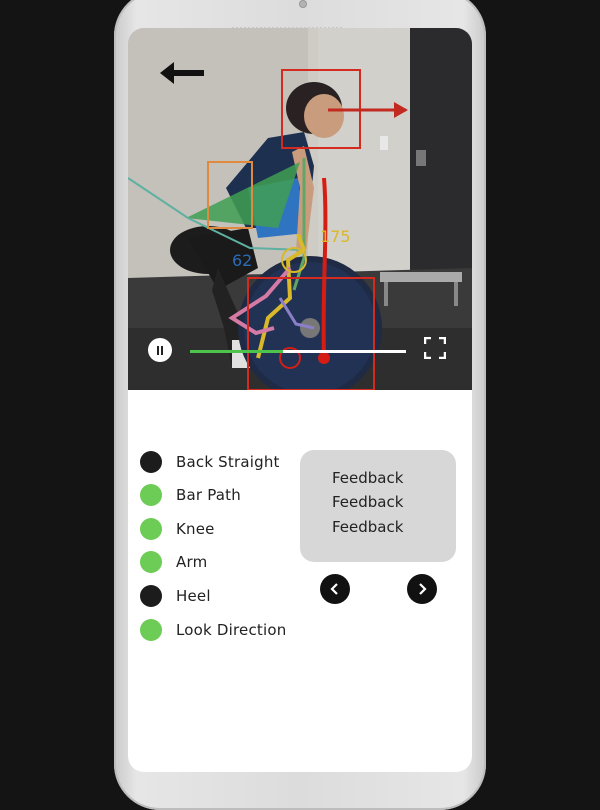 This screenshot has width=600, height=810. I want to click on prev-feedback-button, so click(335, 589).